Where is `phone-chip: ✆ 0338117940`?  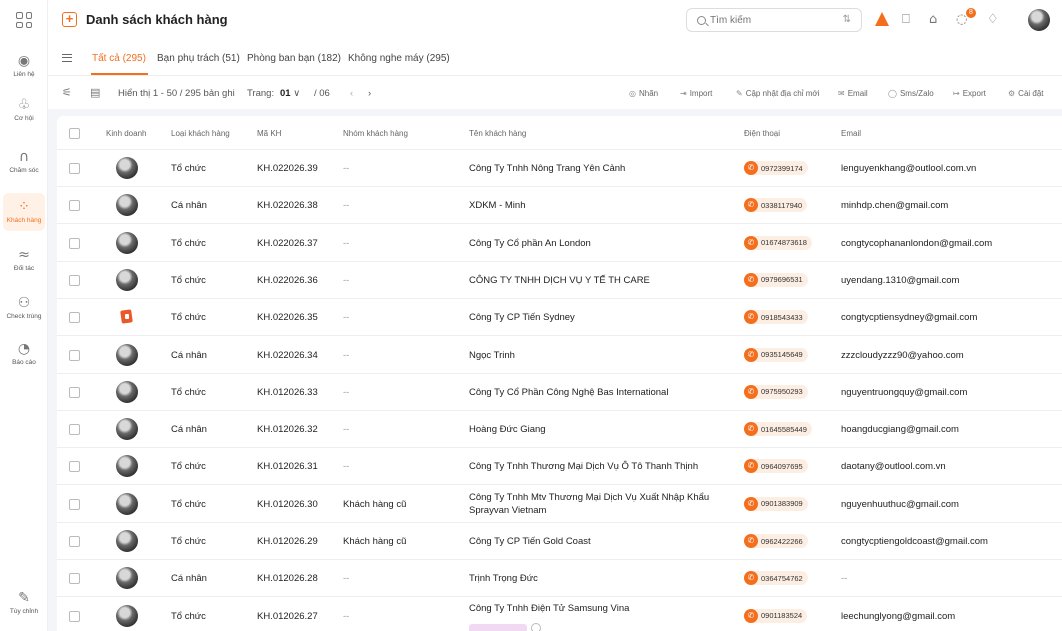
phone-chip: ✆ 0338117940 is located at coordinates (776, 205).